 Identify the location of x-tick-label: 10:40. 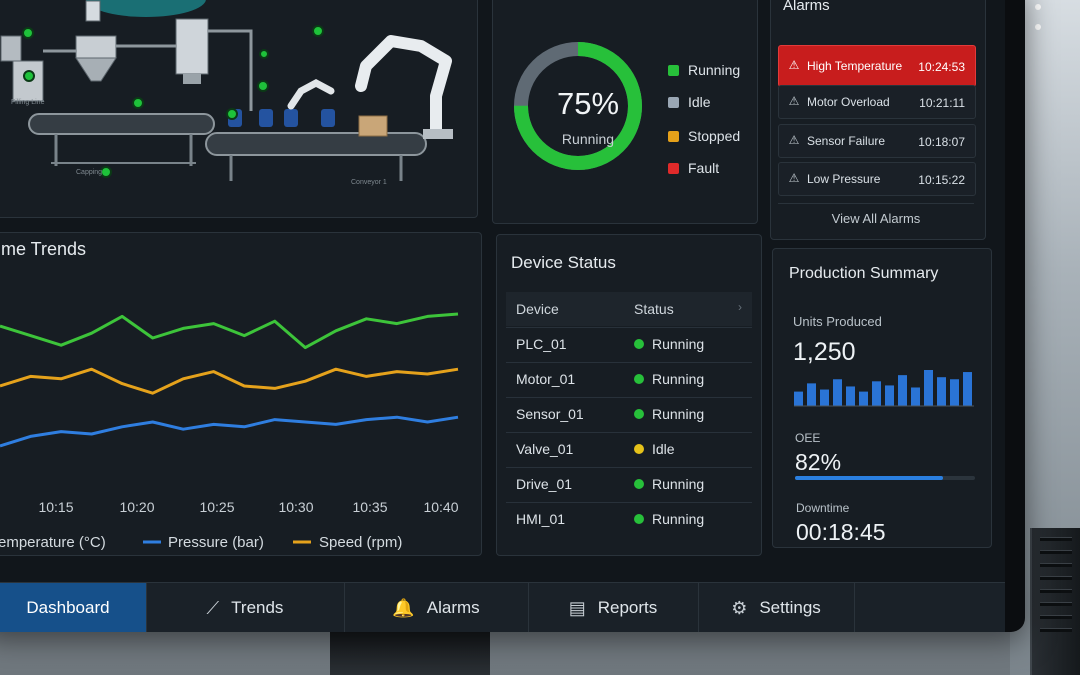
(440, 507).